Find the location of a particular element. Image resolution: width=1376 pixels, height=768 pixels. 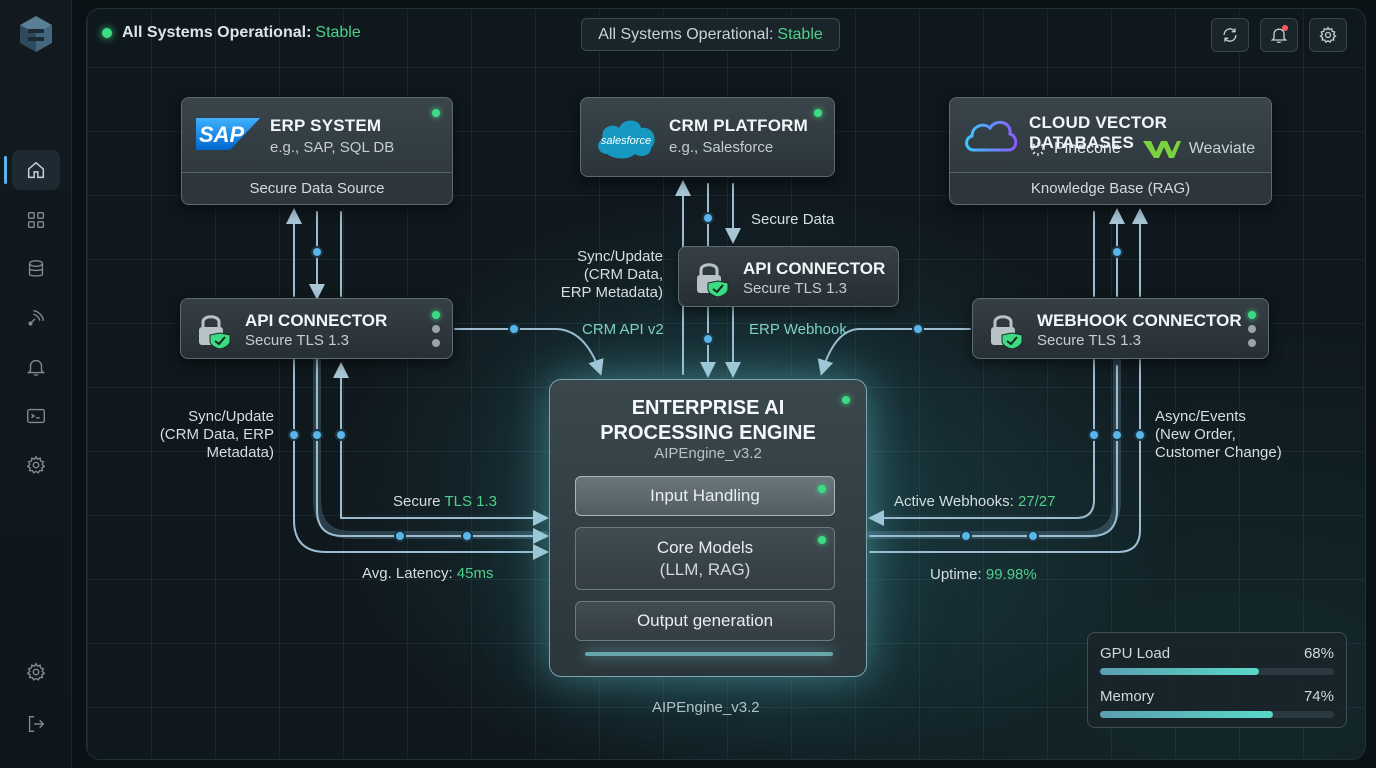

label-uptime-prefix: Uptime: is located at coordinates (956, 574).